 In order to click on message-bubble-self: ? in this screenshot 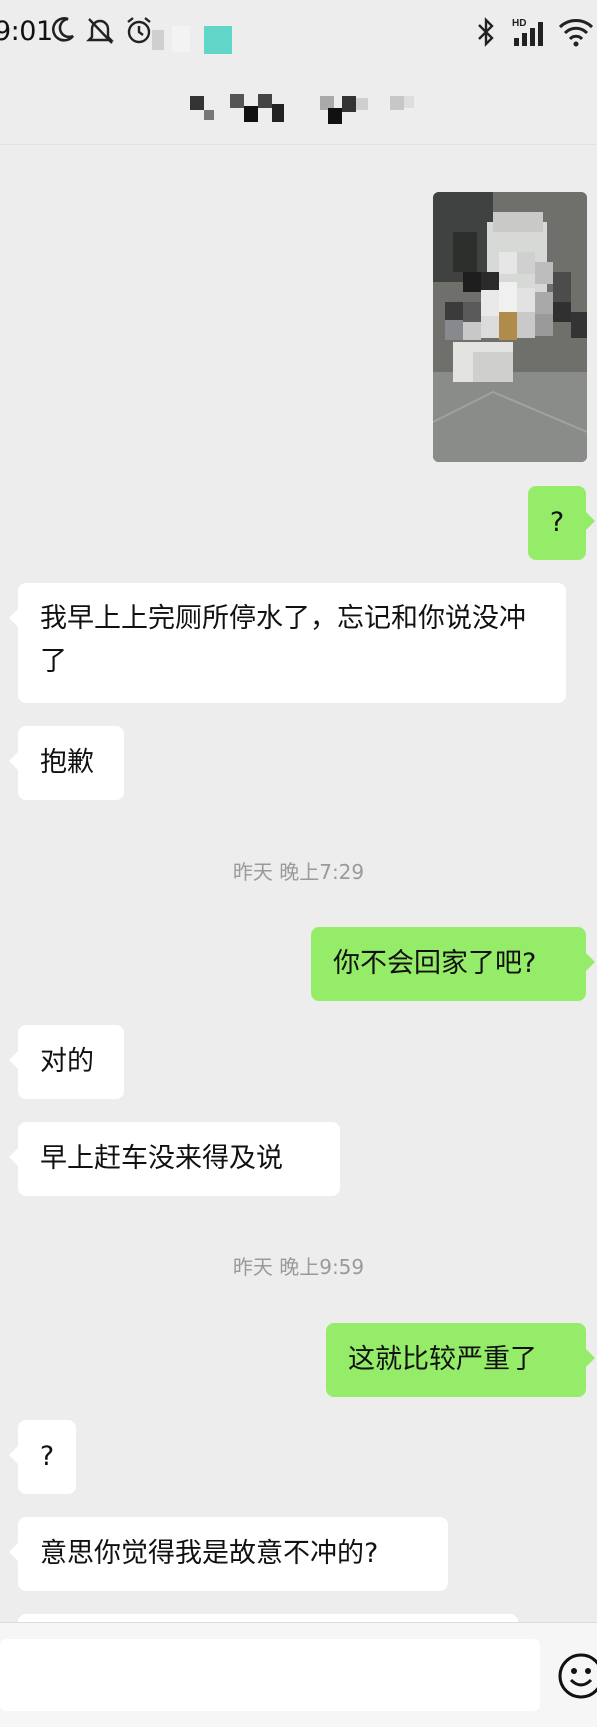, I will do `click(561, 523)`.